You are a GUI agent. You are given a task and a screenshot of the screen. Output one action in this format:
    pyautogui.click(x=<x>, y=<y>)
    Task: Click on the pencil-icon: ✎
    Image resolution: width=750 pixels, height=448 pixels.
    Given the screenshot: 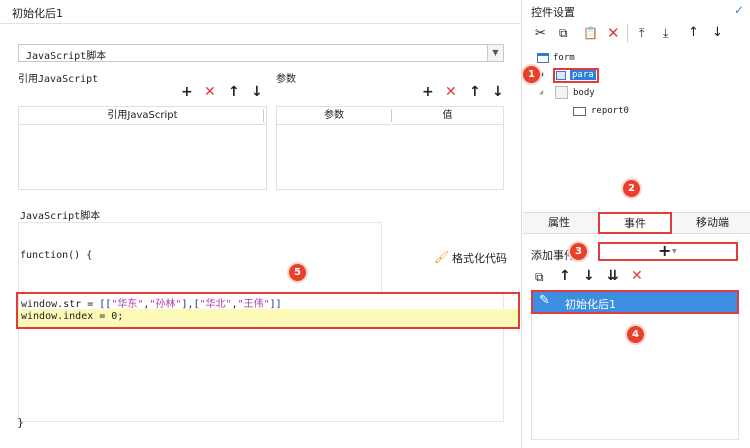 What is the action you would take?
    pyautogui.click(x=544, y=300)
    